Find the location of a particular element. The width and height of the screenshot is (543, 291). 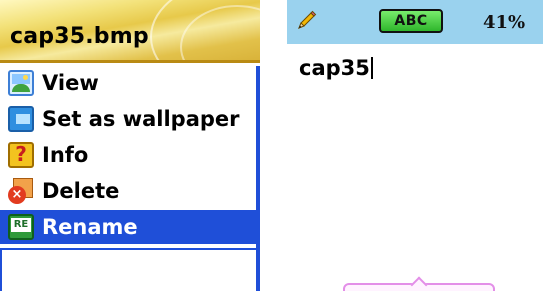

title-divider is located at coordinates (130, 61).